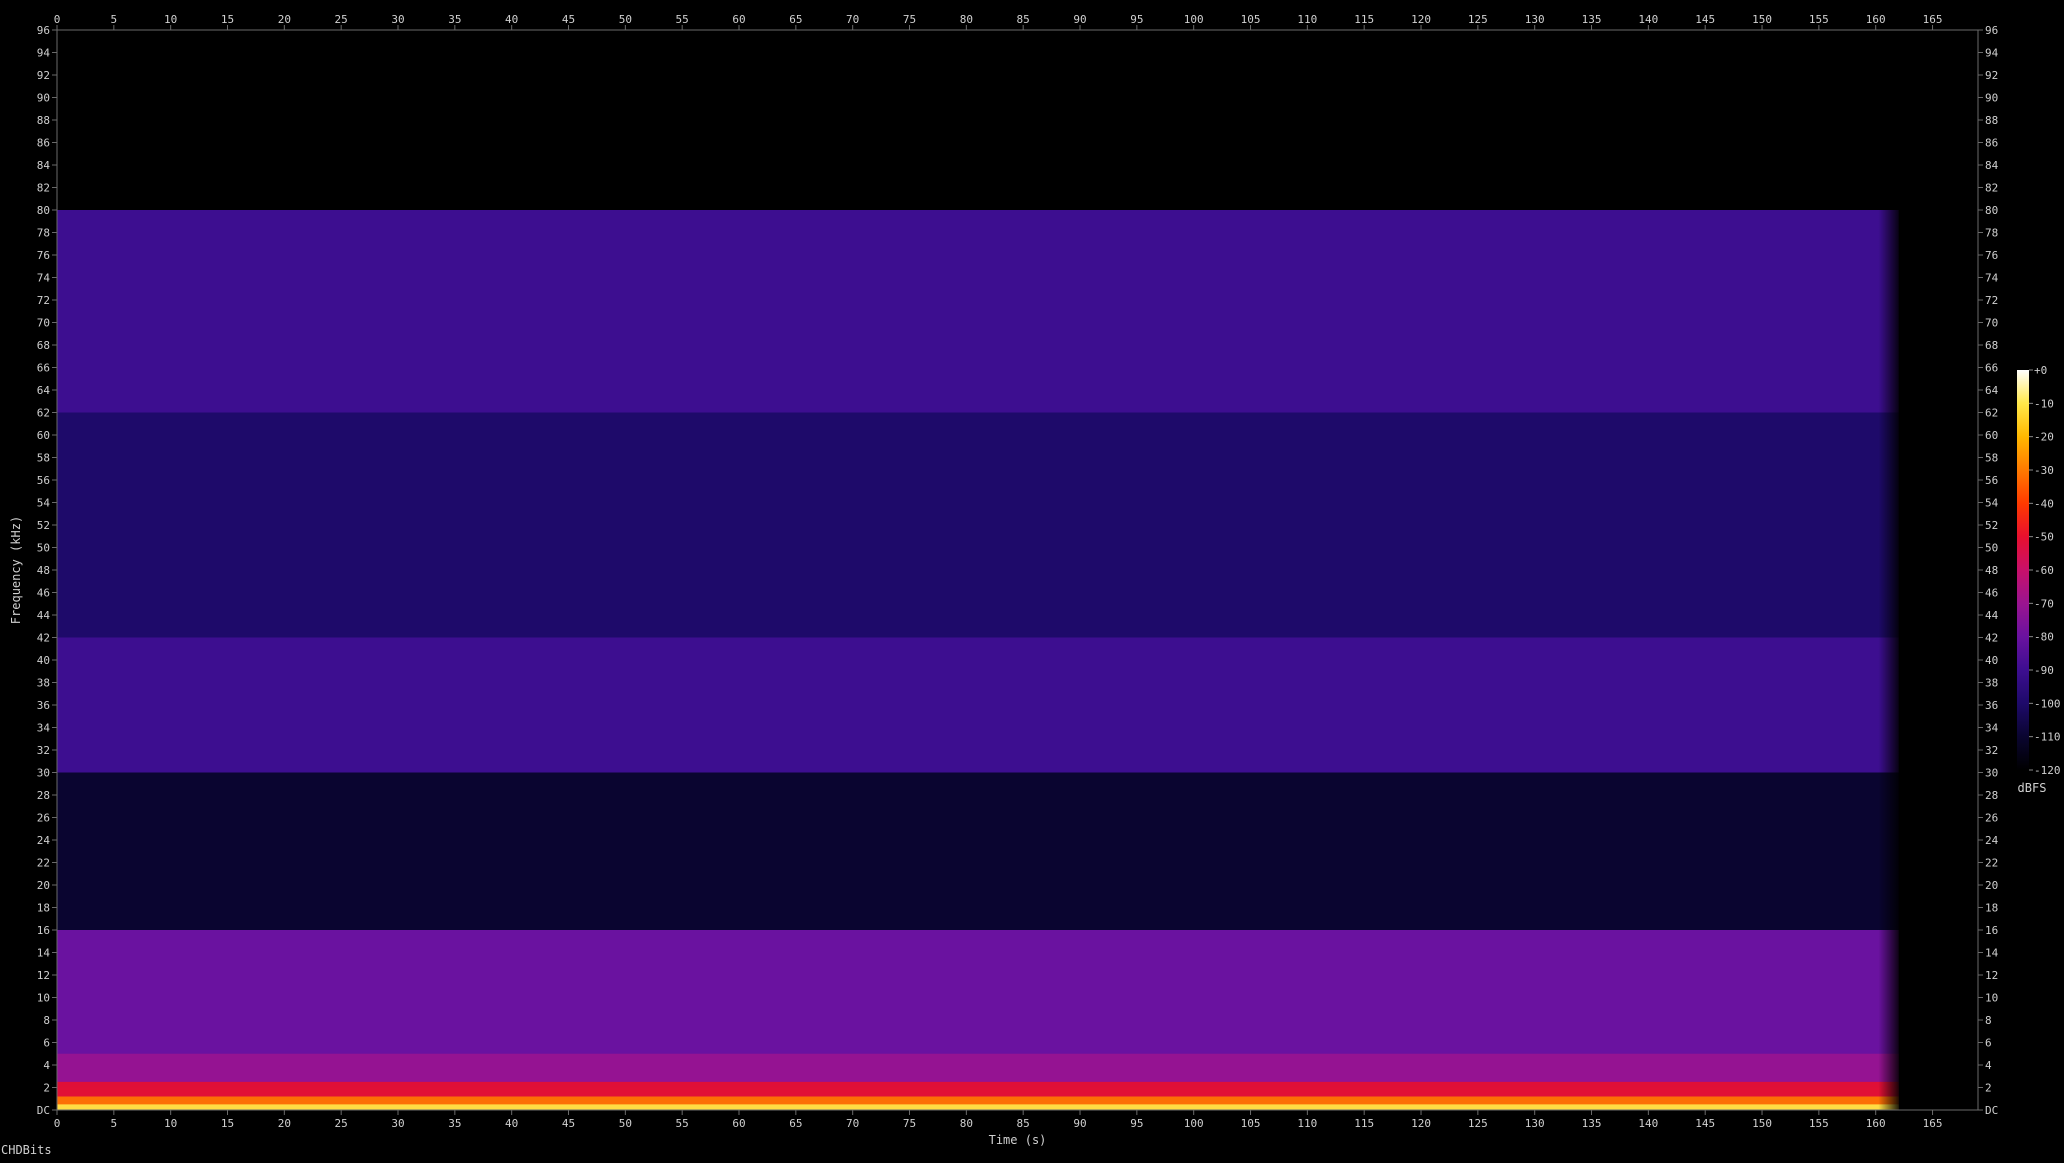 The width and height of the screenshot is (2064, 1163). What do you see at coordinates (2044, 603) in the screenshot?
I see `colorbar-tick-label: -70` at bounding box center [2044, 603].